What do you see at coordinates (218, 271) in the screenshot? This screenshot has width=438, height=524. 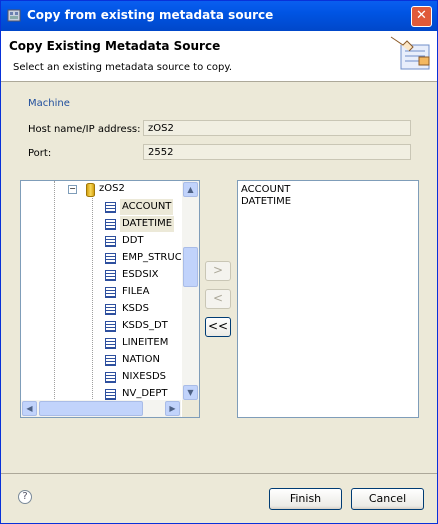 I see `add-button: >` at bounding box center [218, 271].